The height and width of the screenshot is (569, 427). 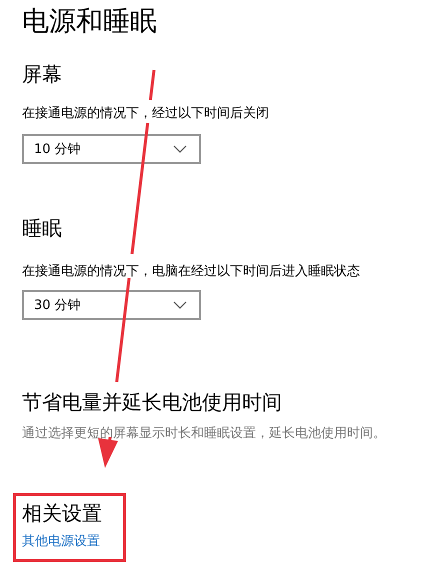 What do you see at coordinates (145, 114) in the screenshot?
I see `description-text: 在接通电源的情况下，经过以下时间后关闭` at bounding box center [145, 114].